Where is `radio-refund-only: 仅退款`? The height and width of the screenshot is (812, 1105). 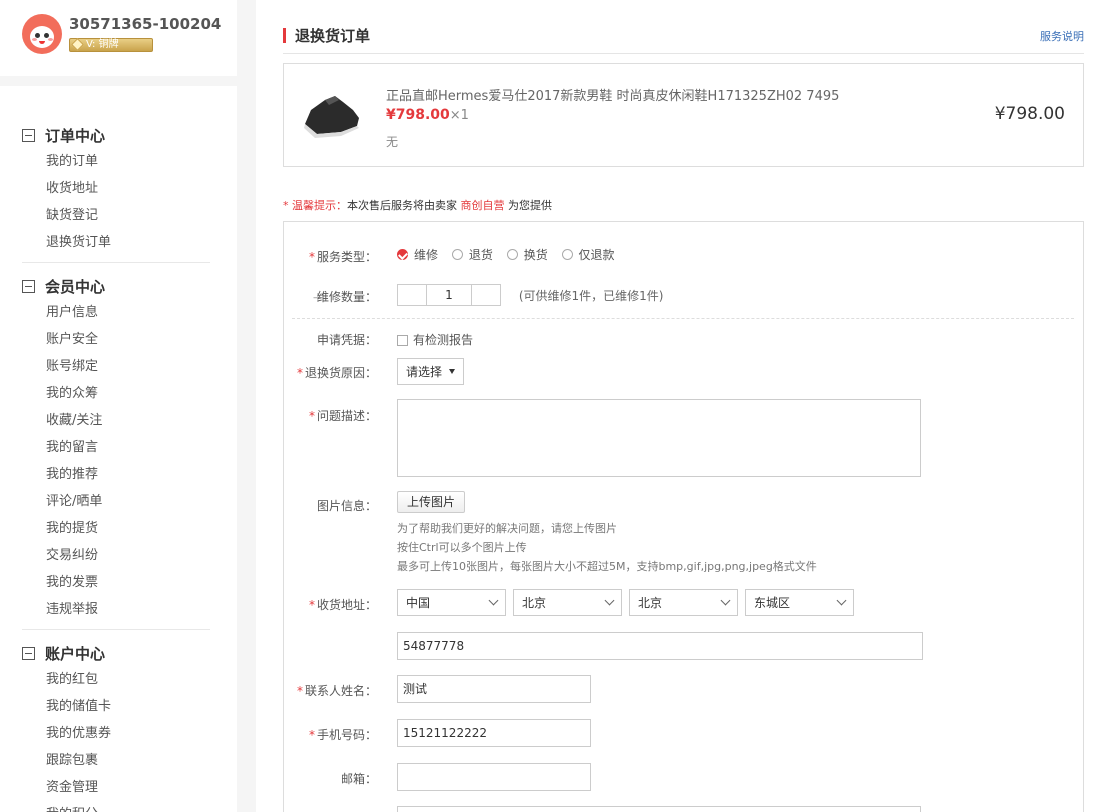 radio-refund-only: 仅退款 is located at coordinates (588, 254).